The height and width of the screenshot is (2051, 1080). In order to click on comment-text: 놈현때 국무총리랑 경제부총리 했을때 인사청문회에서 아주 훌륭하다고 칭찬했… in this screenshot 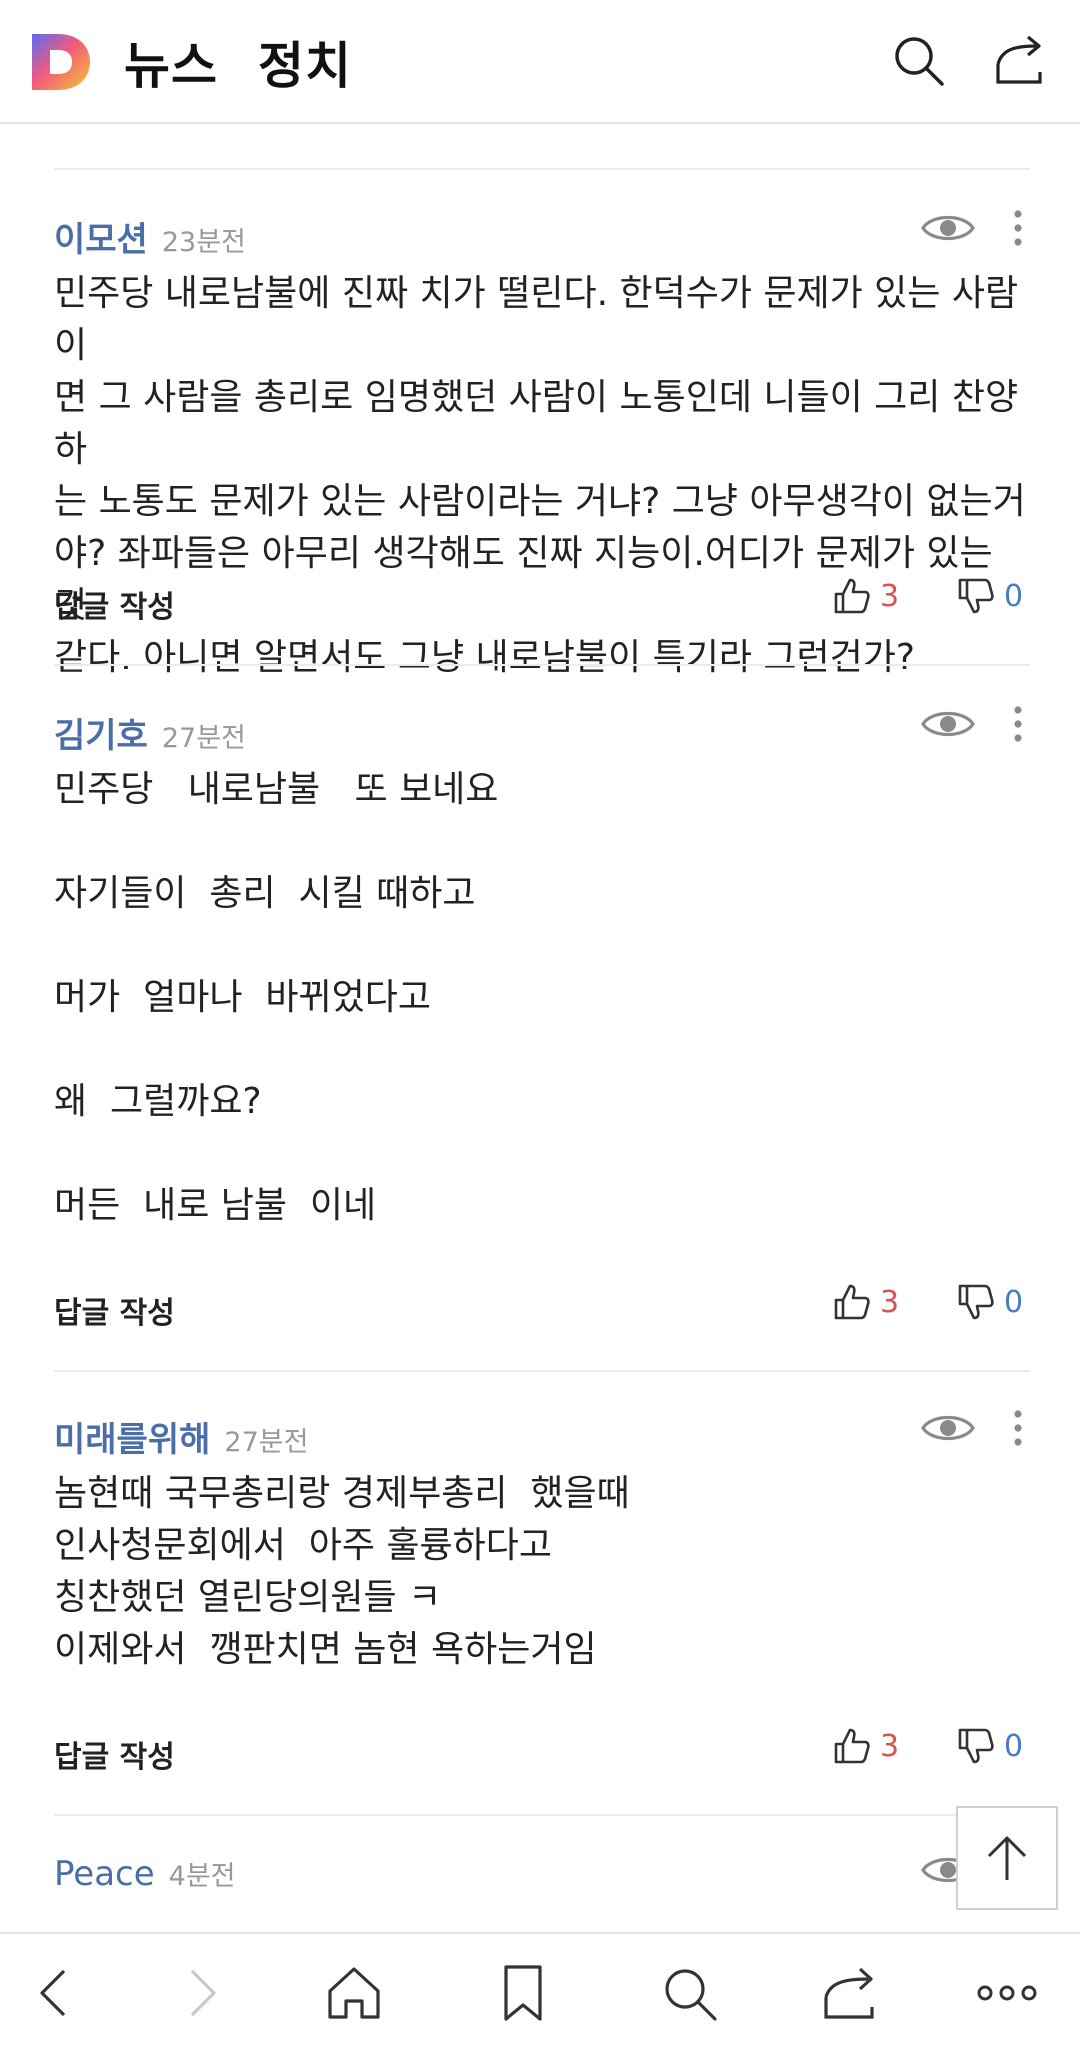, I will do `click(342, 1571)`.